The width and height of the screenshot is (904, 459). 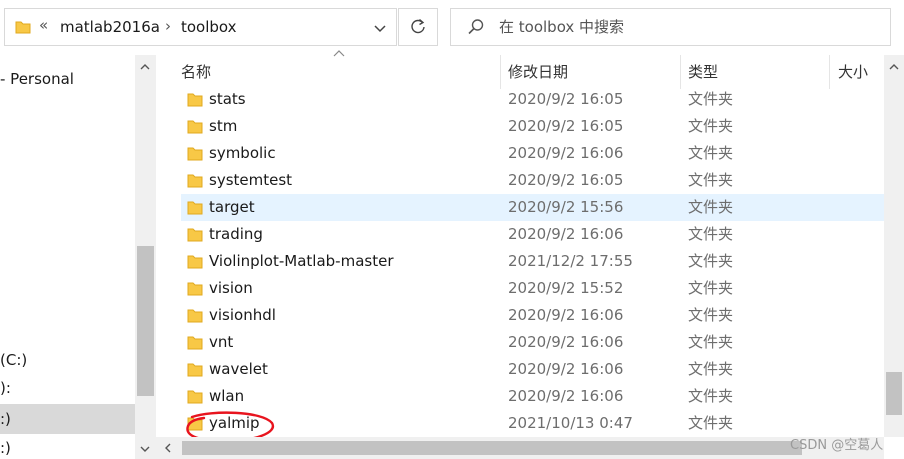 I want to click on file-name: vnt, so click(x=221, y=342).